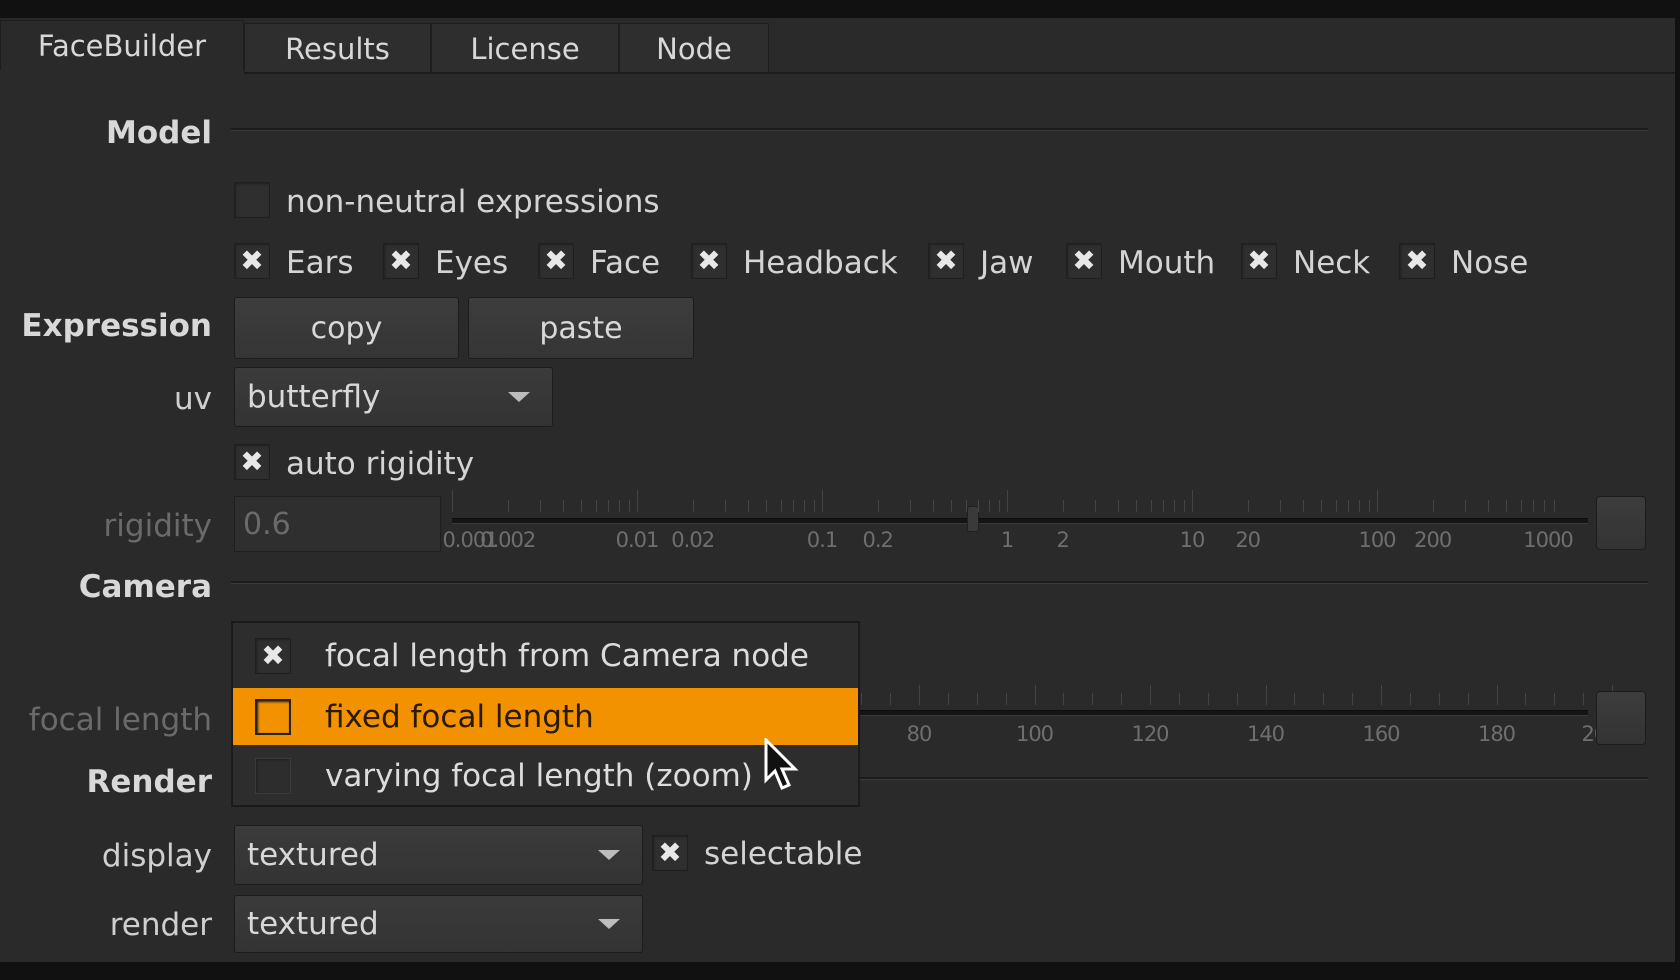  Describe the element at coordinates (1621, 523) in the screenshot. I see `rigidity-animation-button` at that location.